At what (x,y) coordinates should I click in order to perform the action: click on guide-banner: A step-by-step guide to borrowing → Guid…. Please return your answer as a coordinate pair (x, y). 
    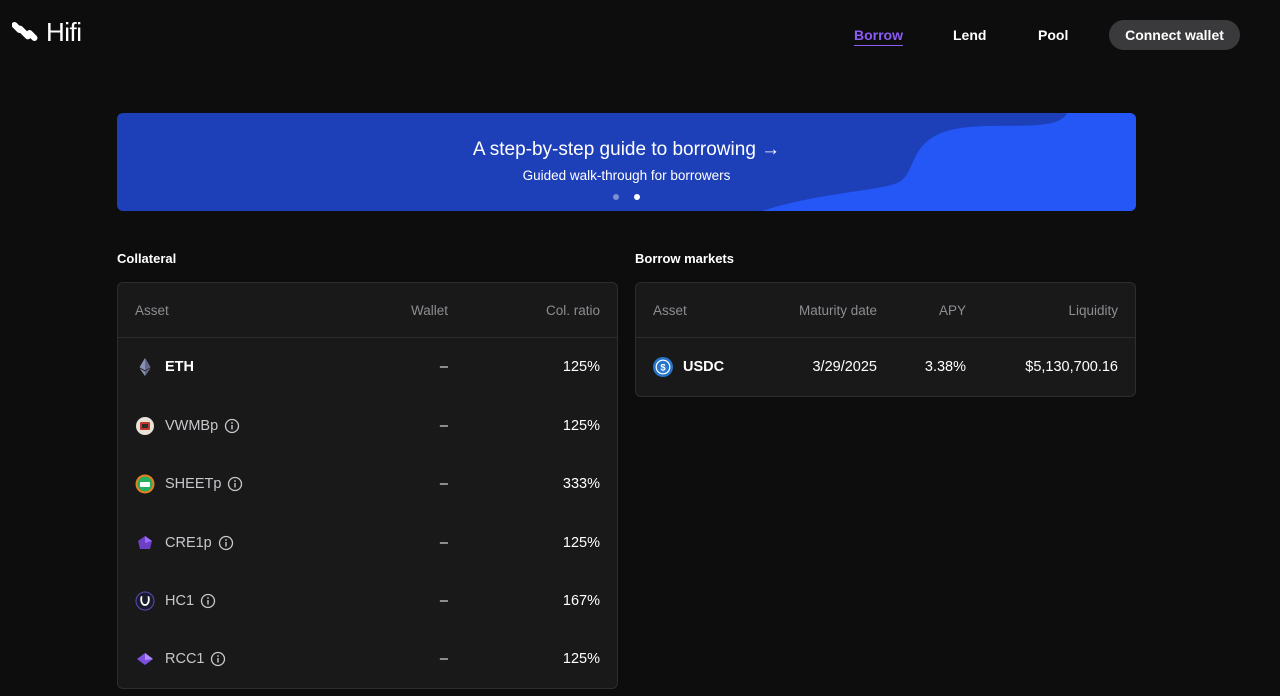
    Looking at the image, I should click on (626, 162).